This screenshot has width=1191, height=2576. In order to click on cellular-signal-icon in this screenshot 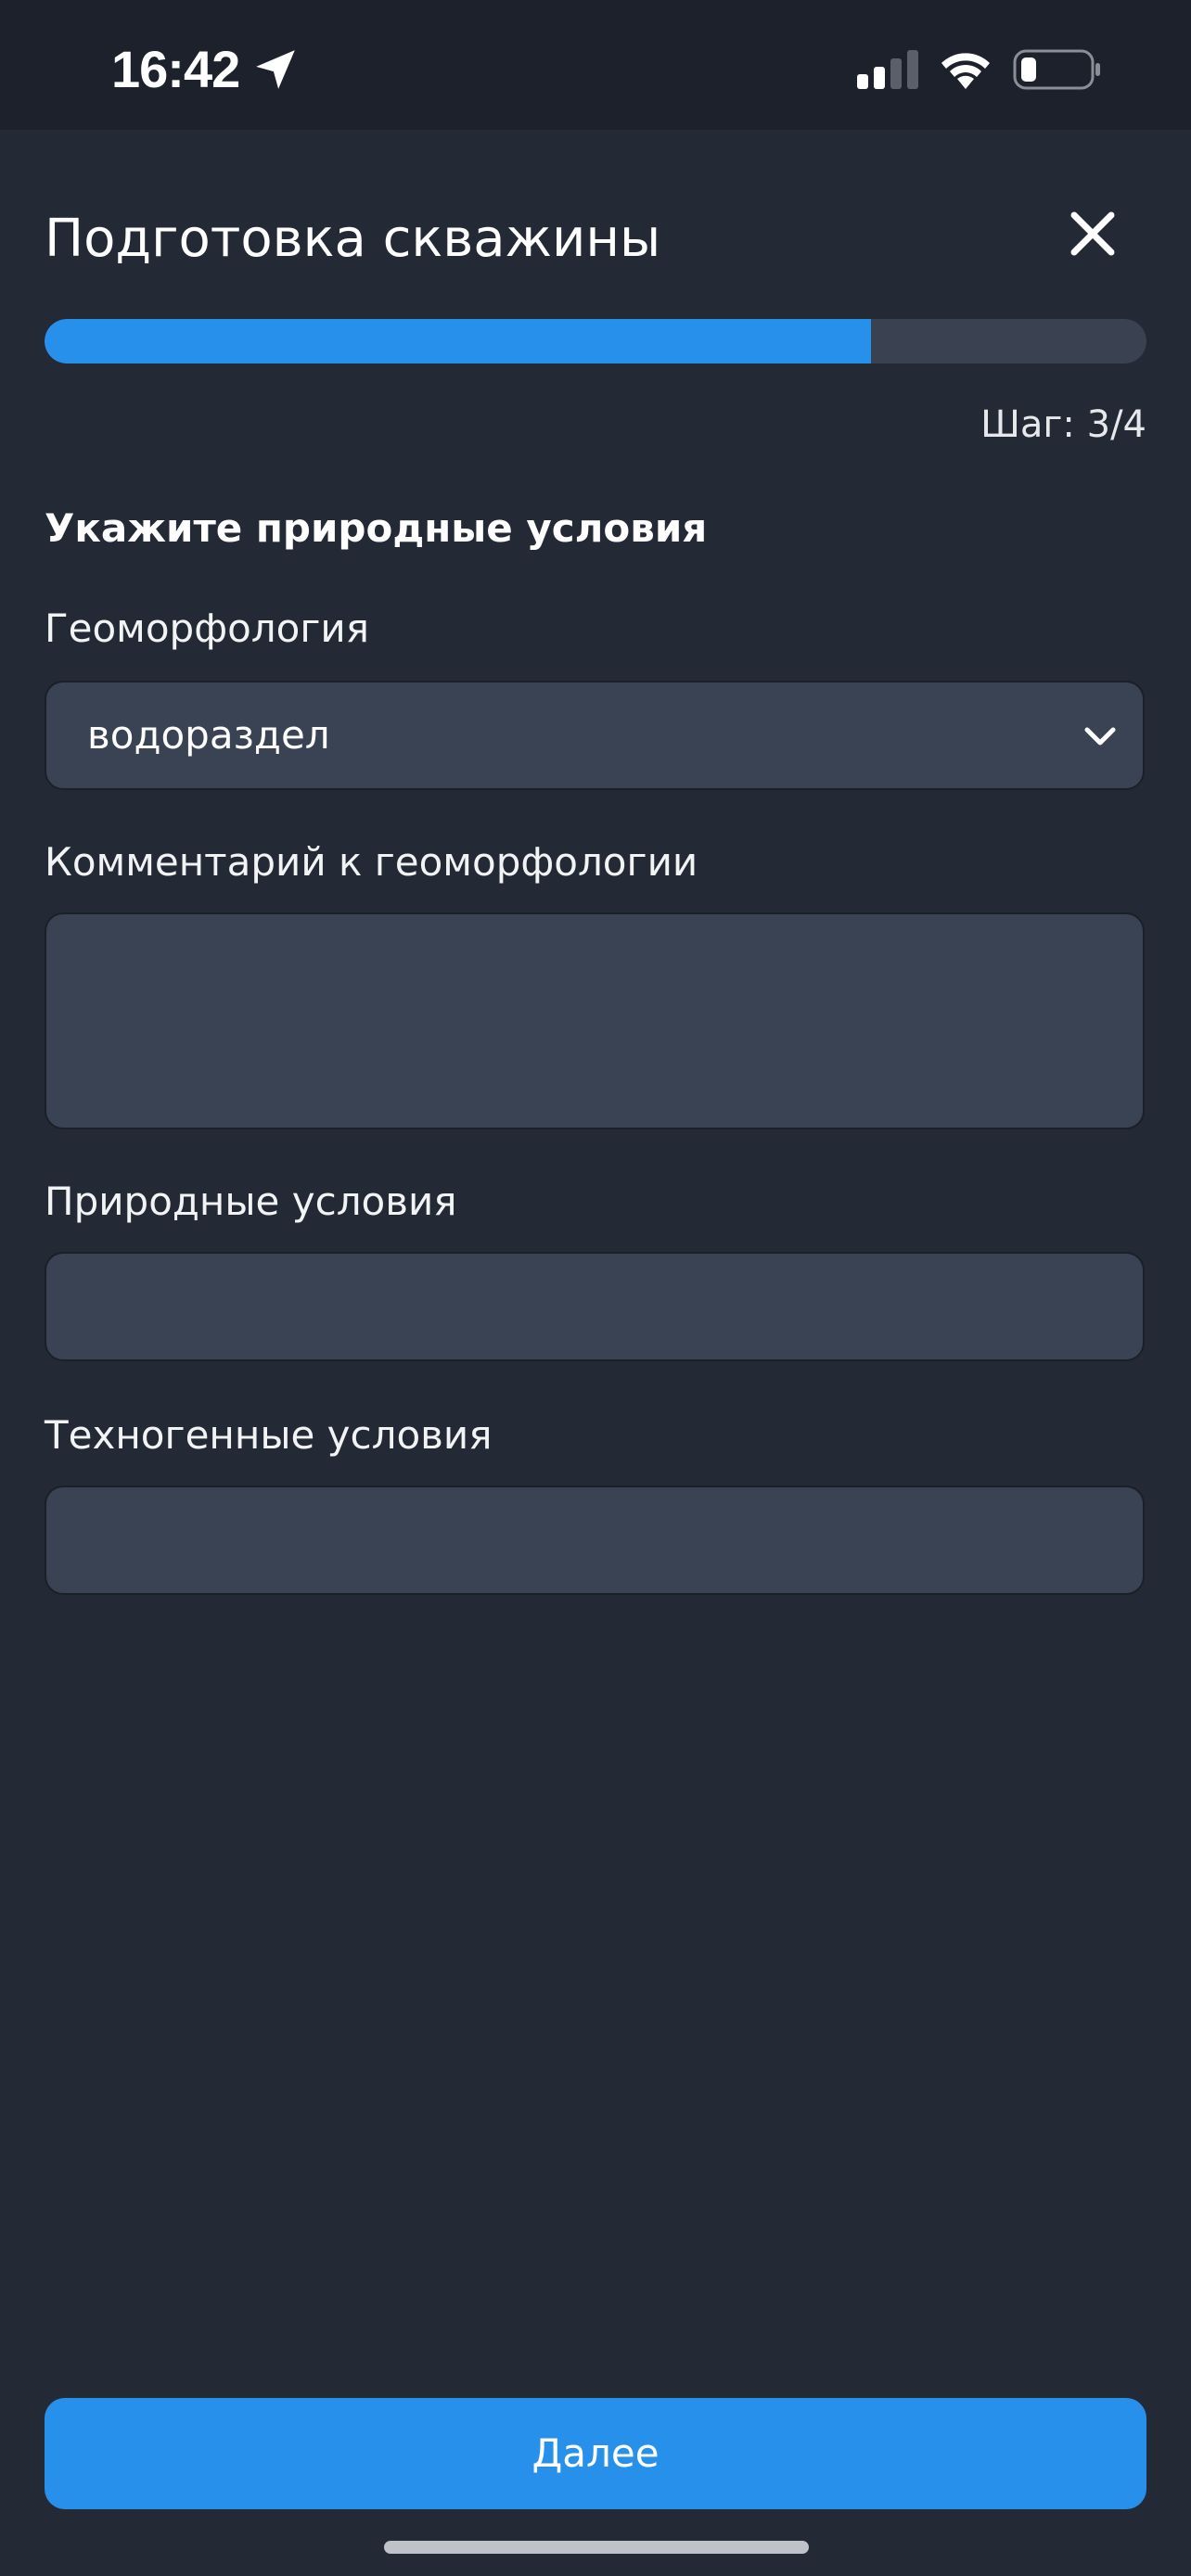, I will do `click(887, 69)`.